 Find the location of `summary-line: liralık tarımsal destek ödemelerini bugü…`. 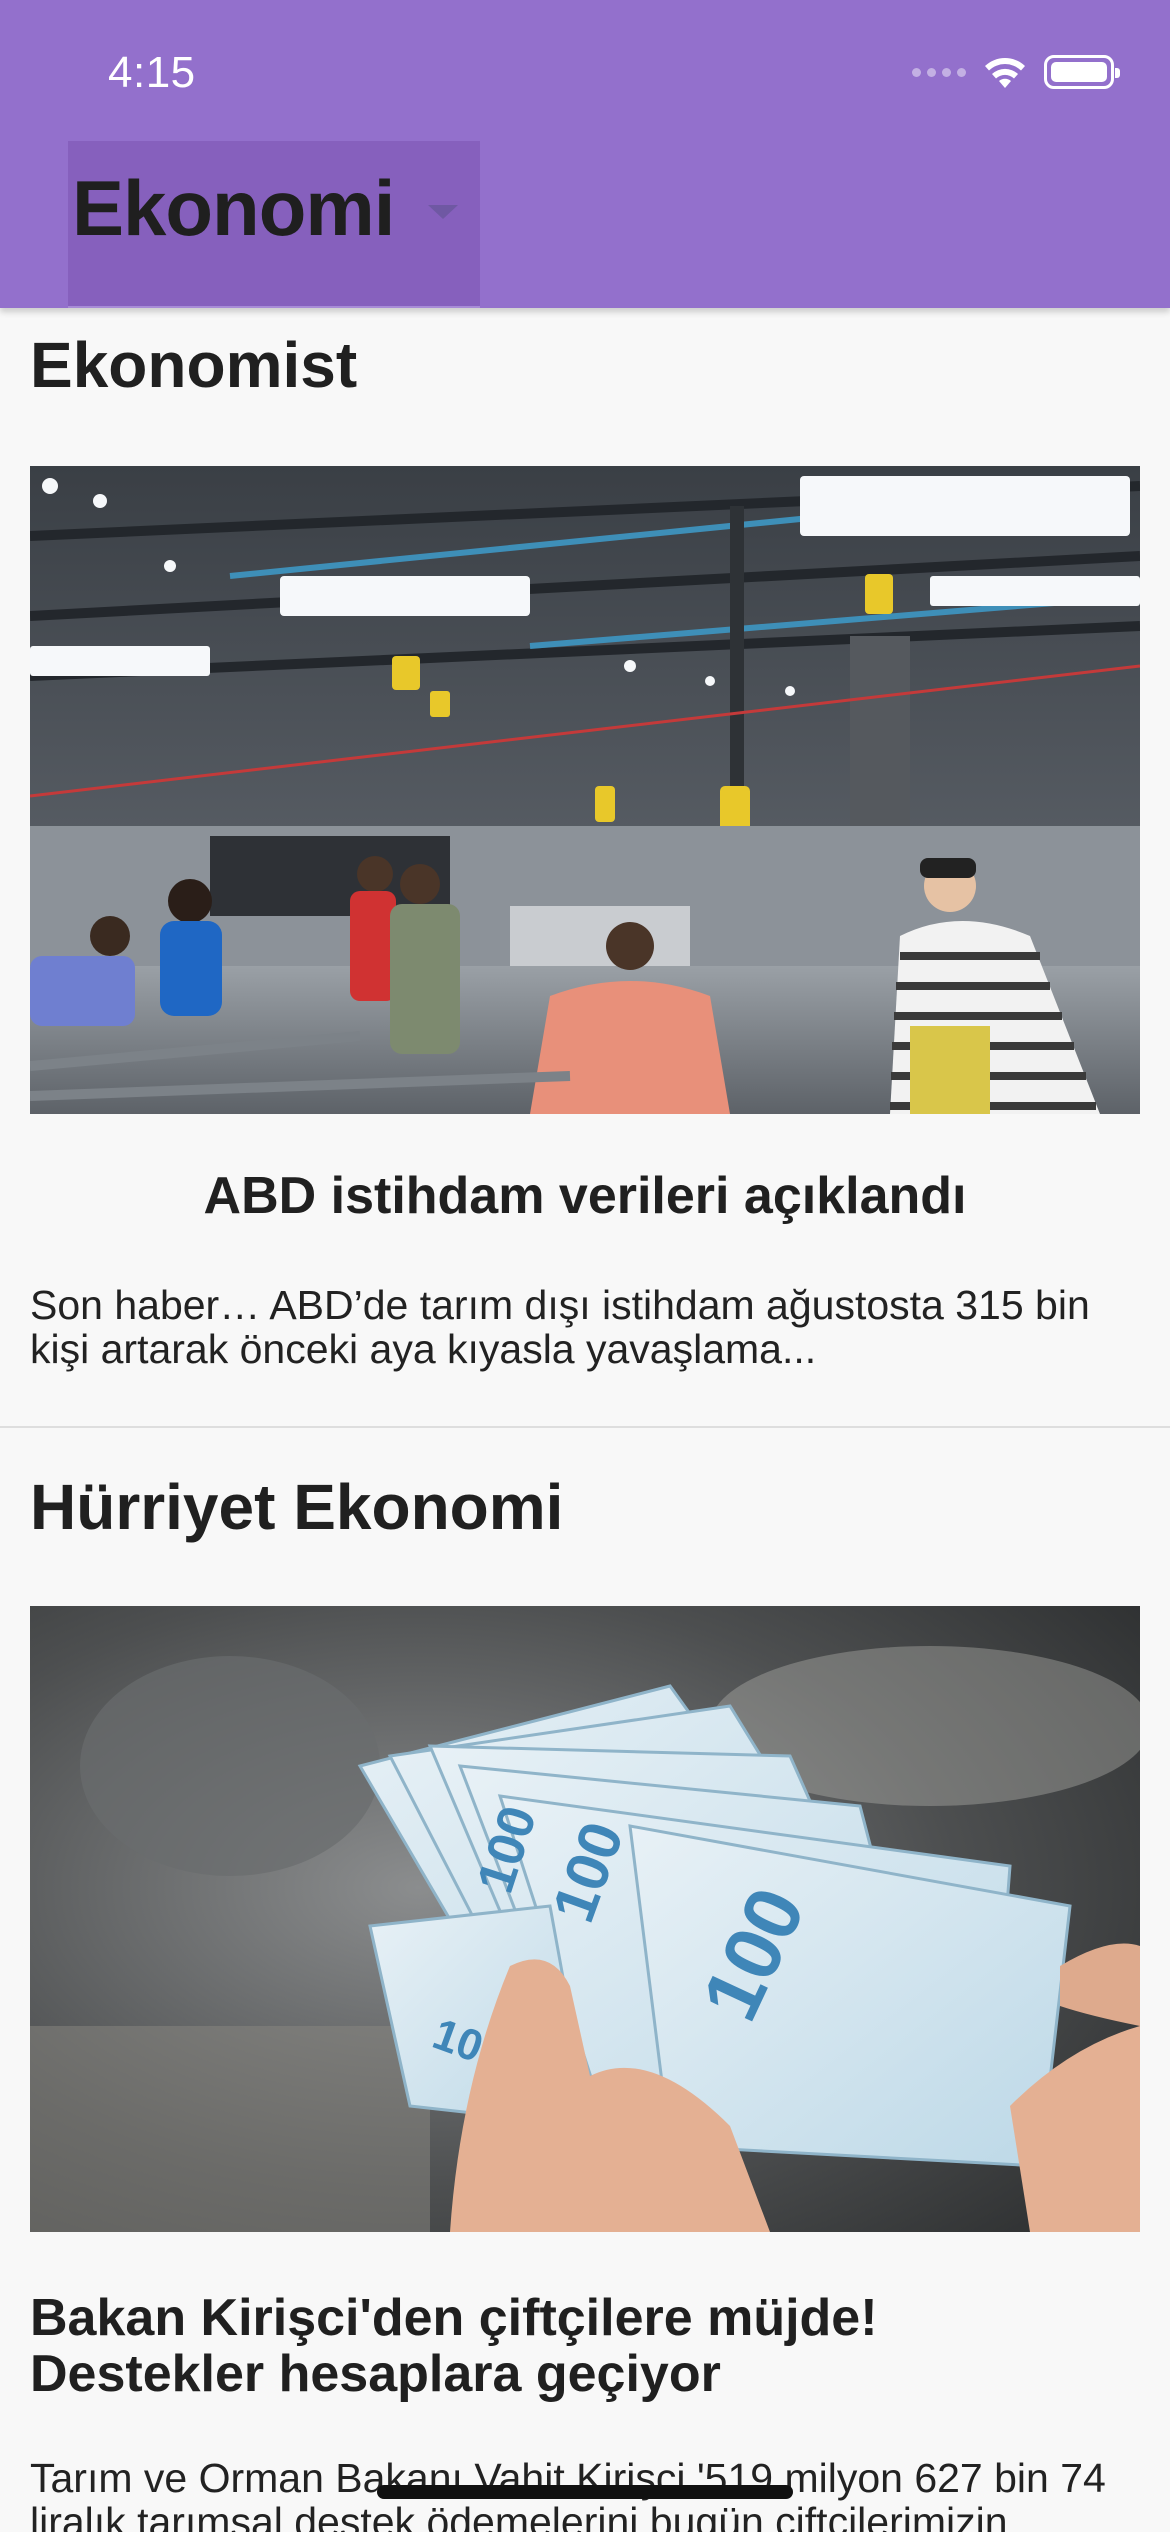

summary-line: liralık tarımsal destek ödemelerini bugü… is located at coordinates (519, 2515).